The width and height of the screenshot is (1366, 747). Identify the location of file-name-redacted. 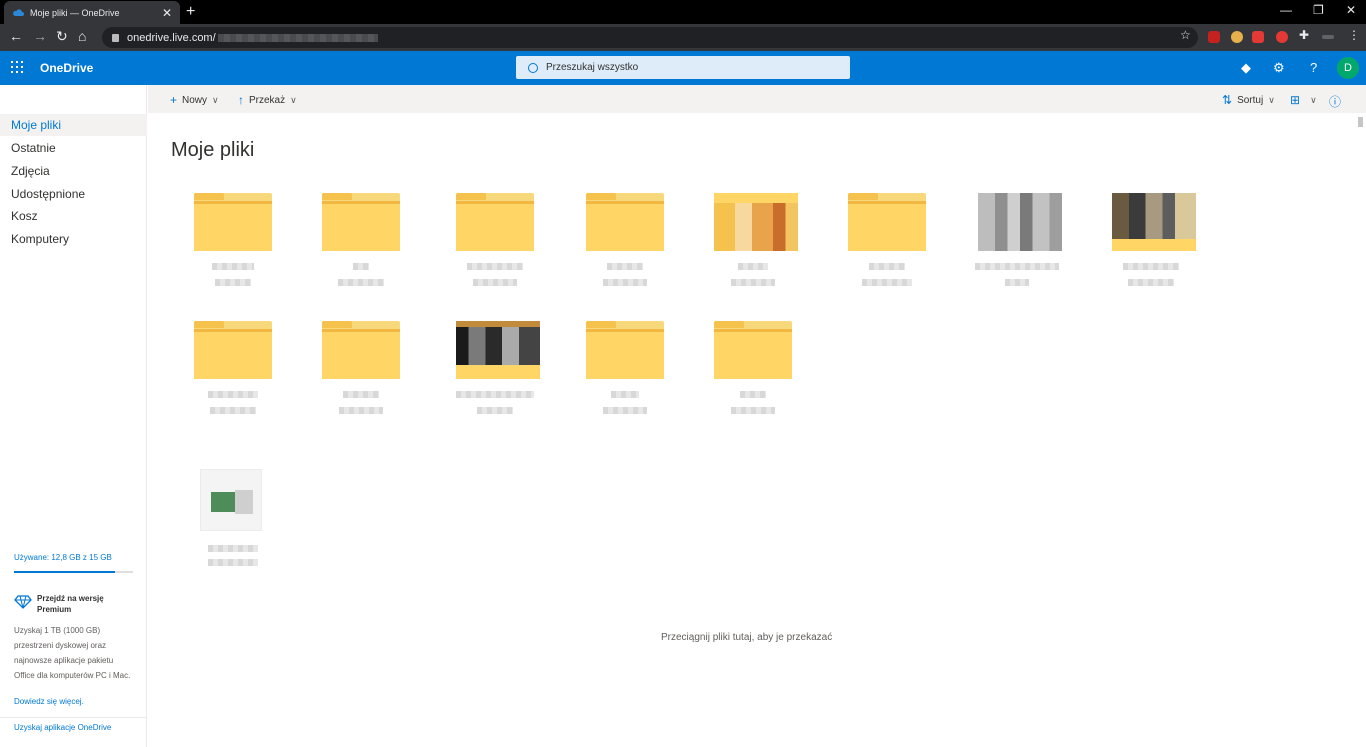
(1017, 267).